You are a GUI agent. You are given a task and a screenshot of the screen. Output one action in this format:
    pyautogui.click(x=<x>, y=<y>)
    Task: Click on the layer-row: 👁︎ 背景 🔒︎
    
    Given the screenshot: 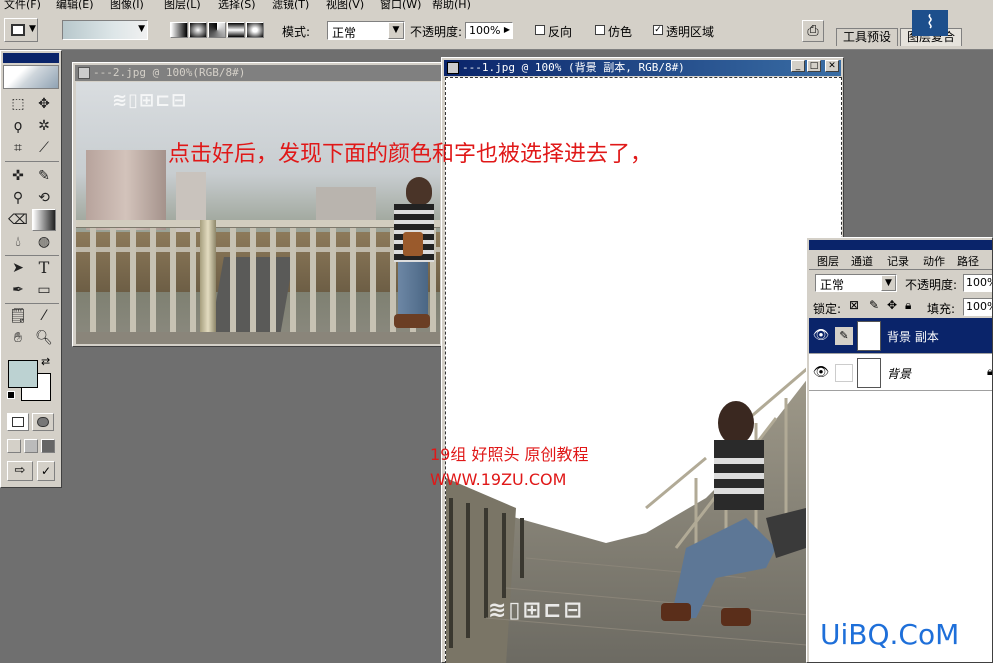 What is the action you would take?
    pyautogui.click(x=901, y=373)
    